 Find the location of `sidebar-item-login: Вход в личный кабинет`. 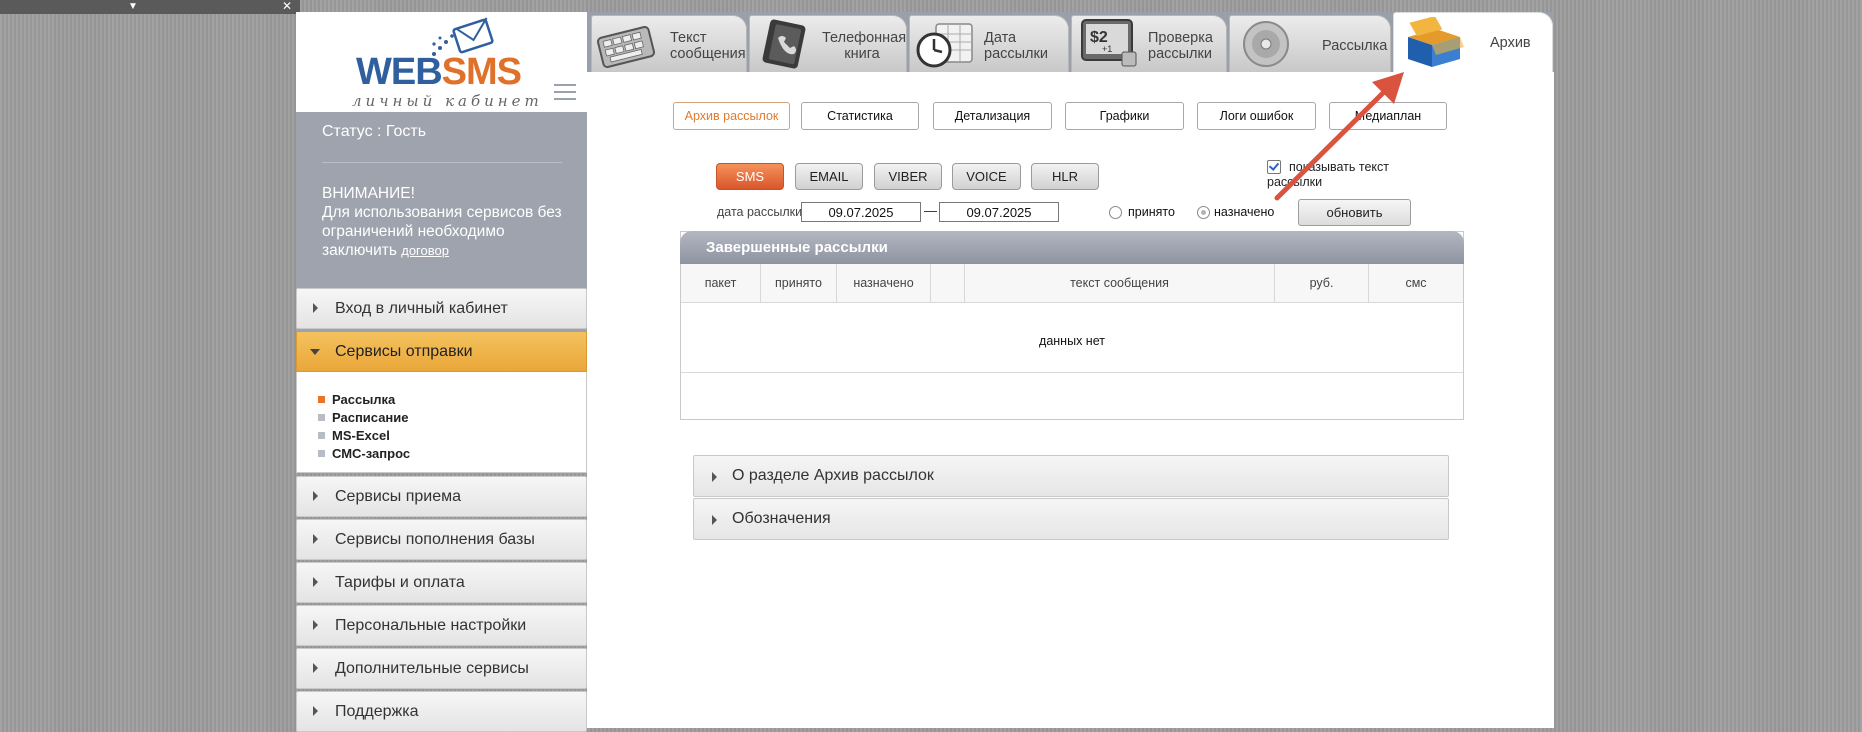

sidebar-item-login: Вход в личный кабинет is located at coordinates (441, 308).